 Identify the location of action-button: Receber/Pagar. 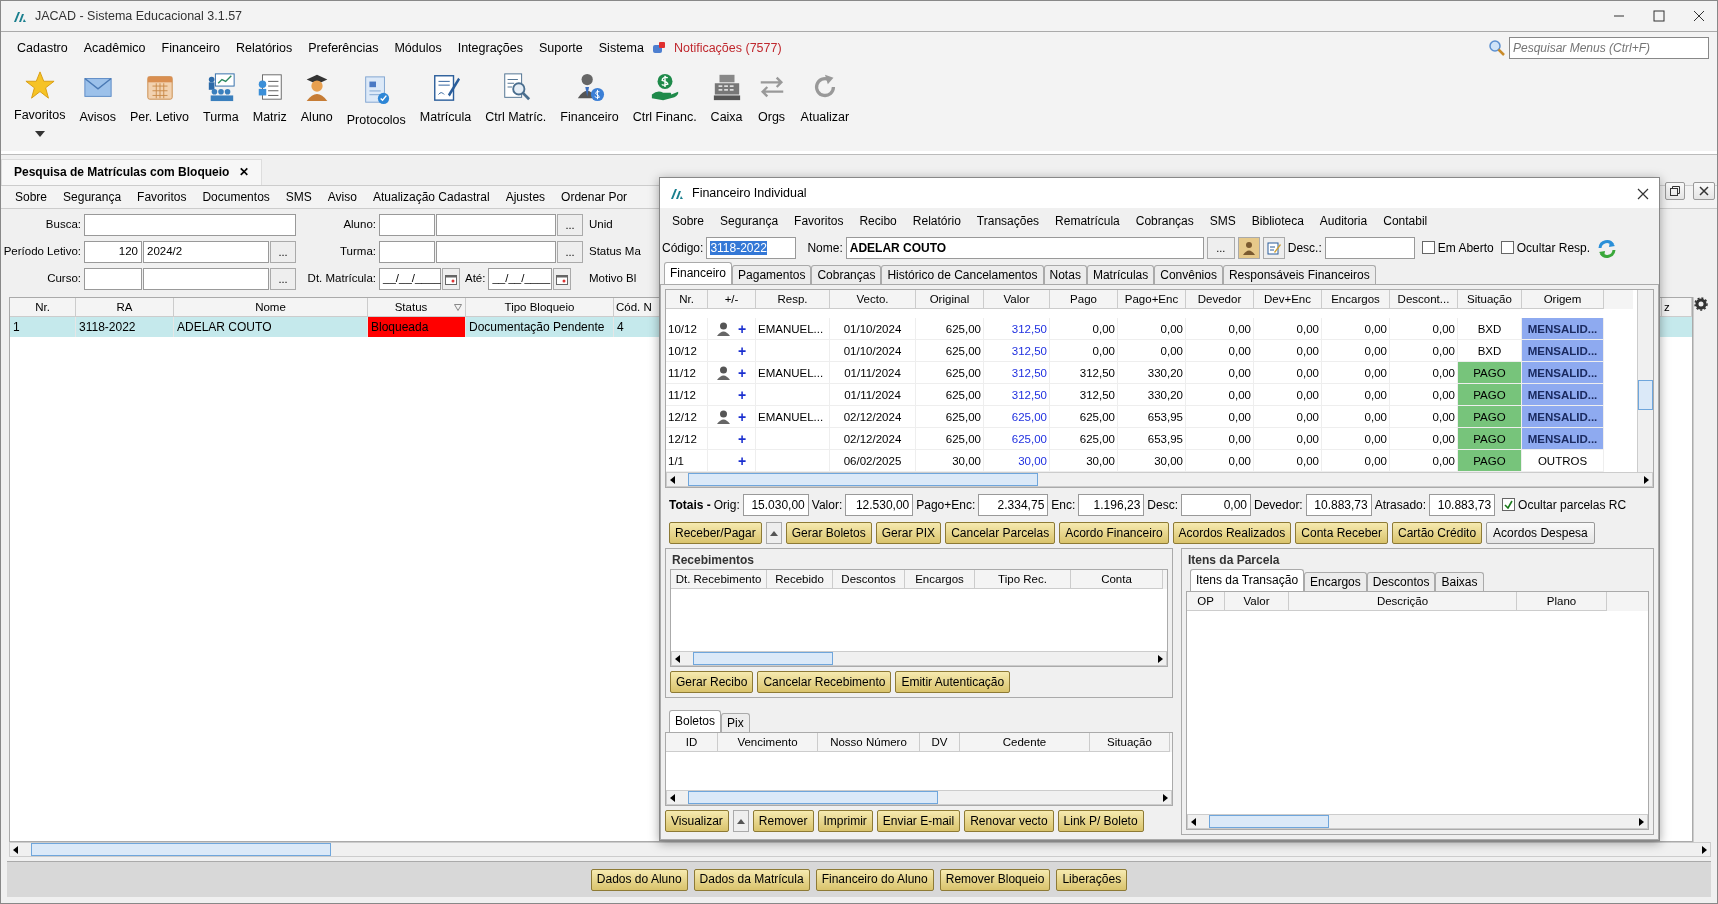
(715, 533).